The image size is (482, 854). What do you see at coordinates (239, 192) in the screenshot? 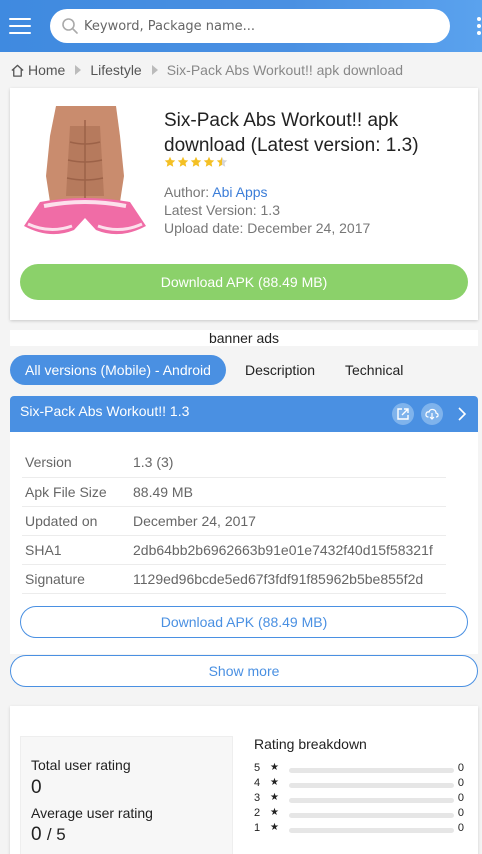
I see `author-link: Abi Apps` at bounding box center [239, 192].